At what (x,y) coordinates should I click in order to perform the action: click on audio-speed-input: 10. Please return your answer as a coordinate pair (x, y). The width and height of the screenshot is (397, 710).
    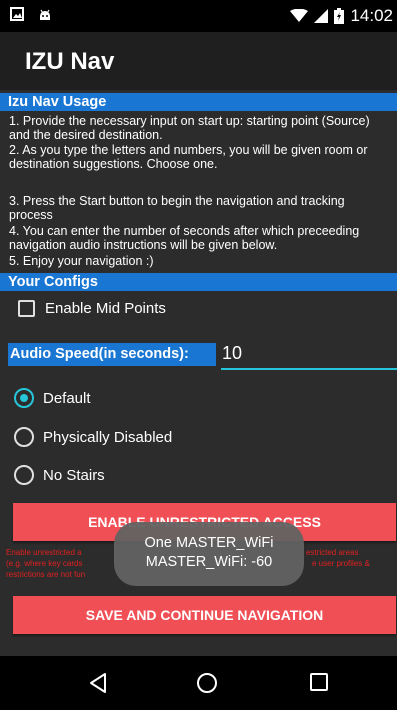
    Looking at the image, I should click on (309, 355).